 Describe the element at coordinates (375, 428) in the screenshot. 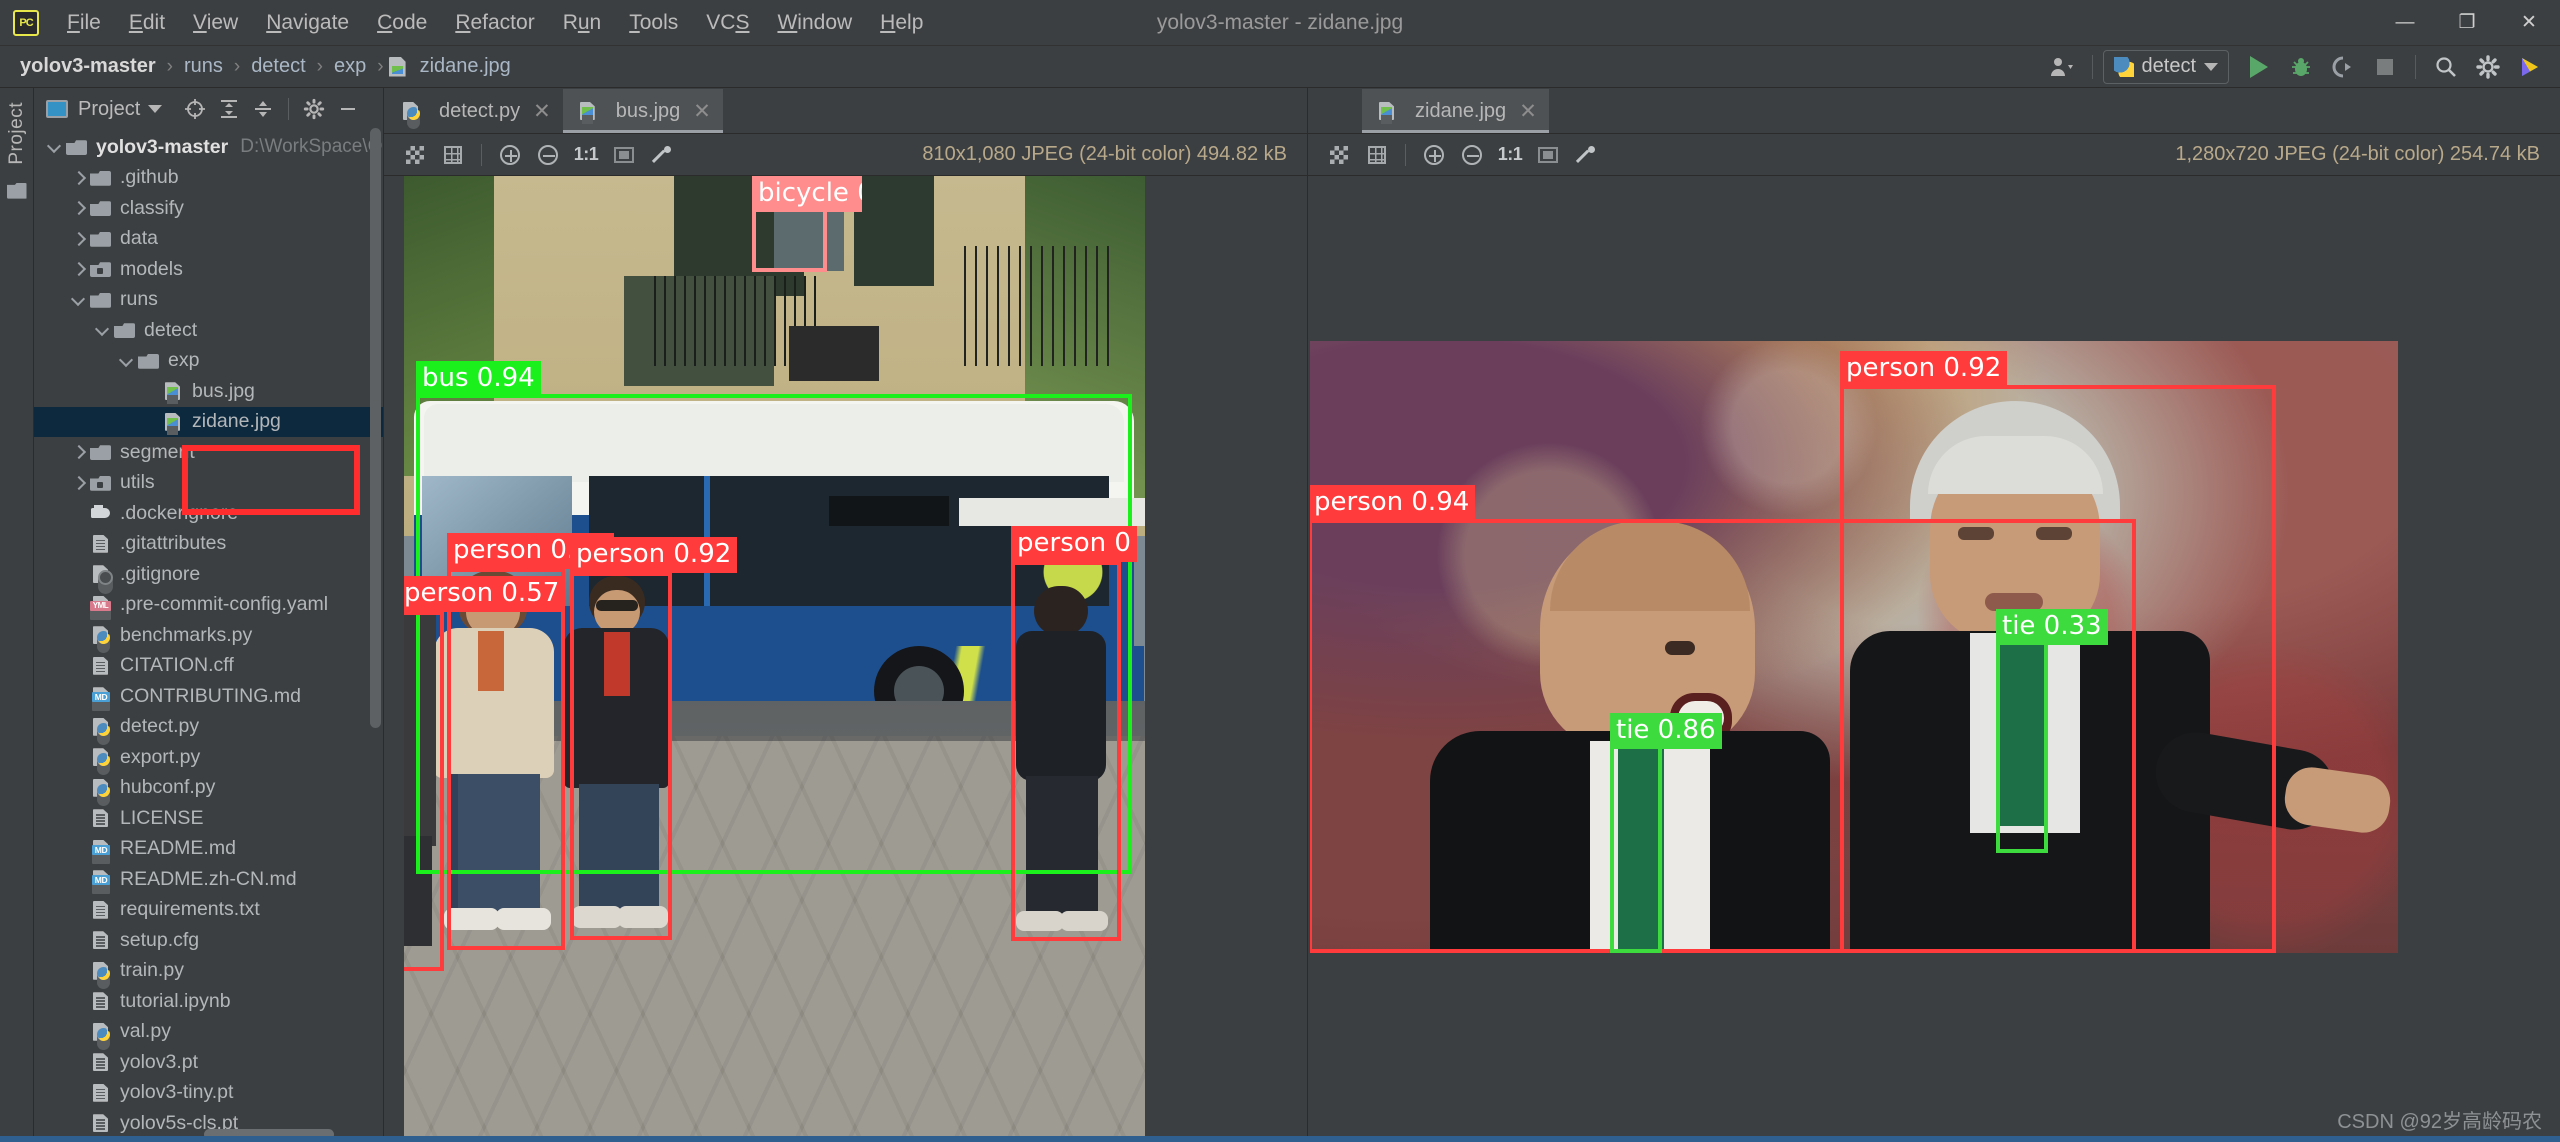

I see `project-tree-scrollbar` at that location.